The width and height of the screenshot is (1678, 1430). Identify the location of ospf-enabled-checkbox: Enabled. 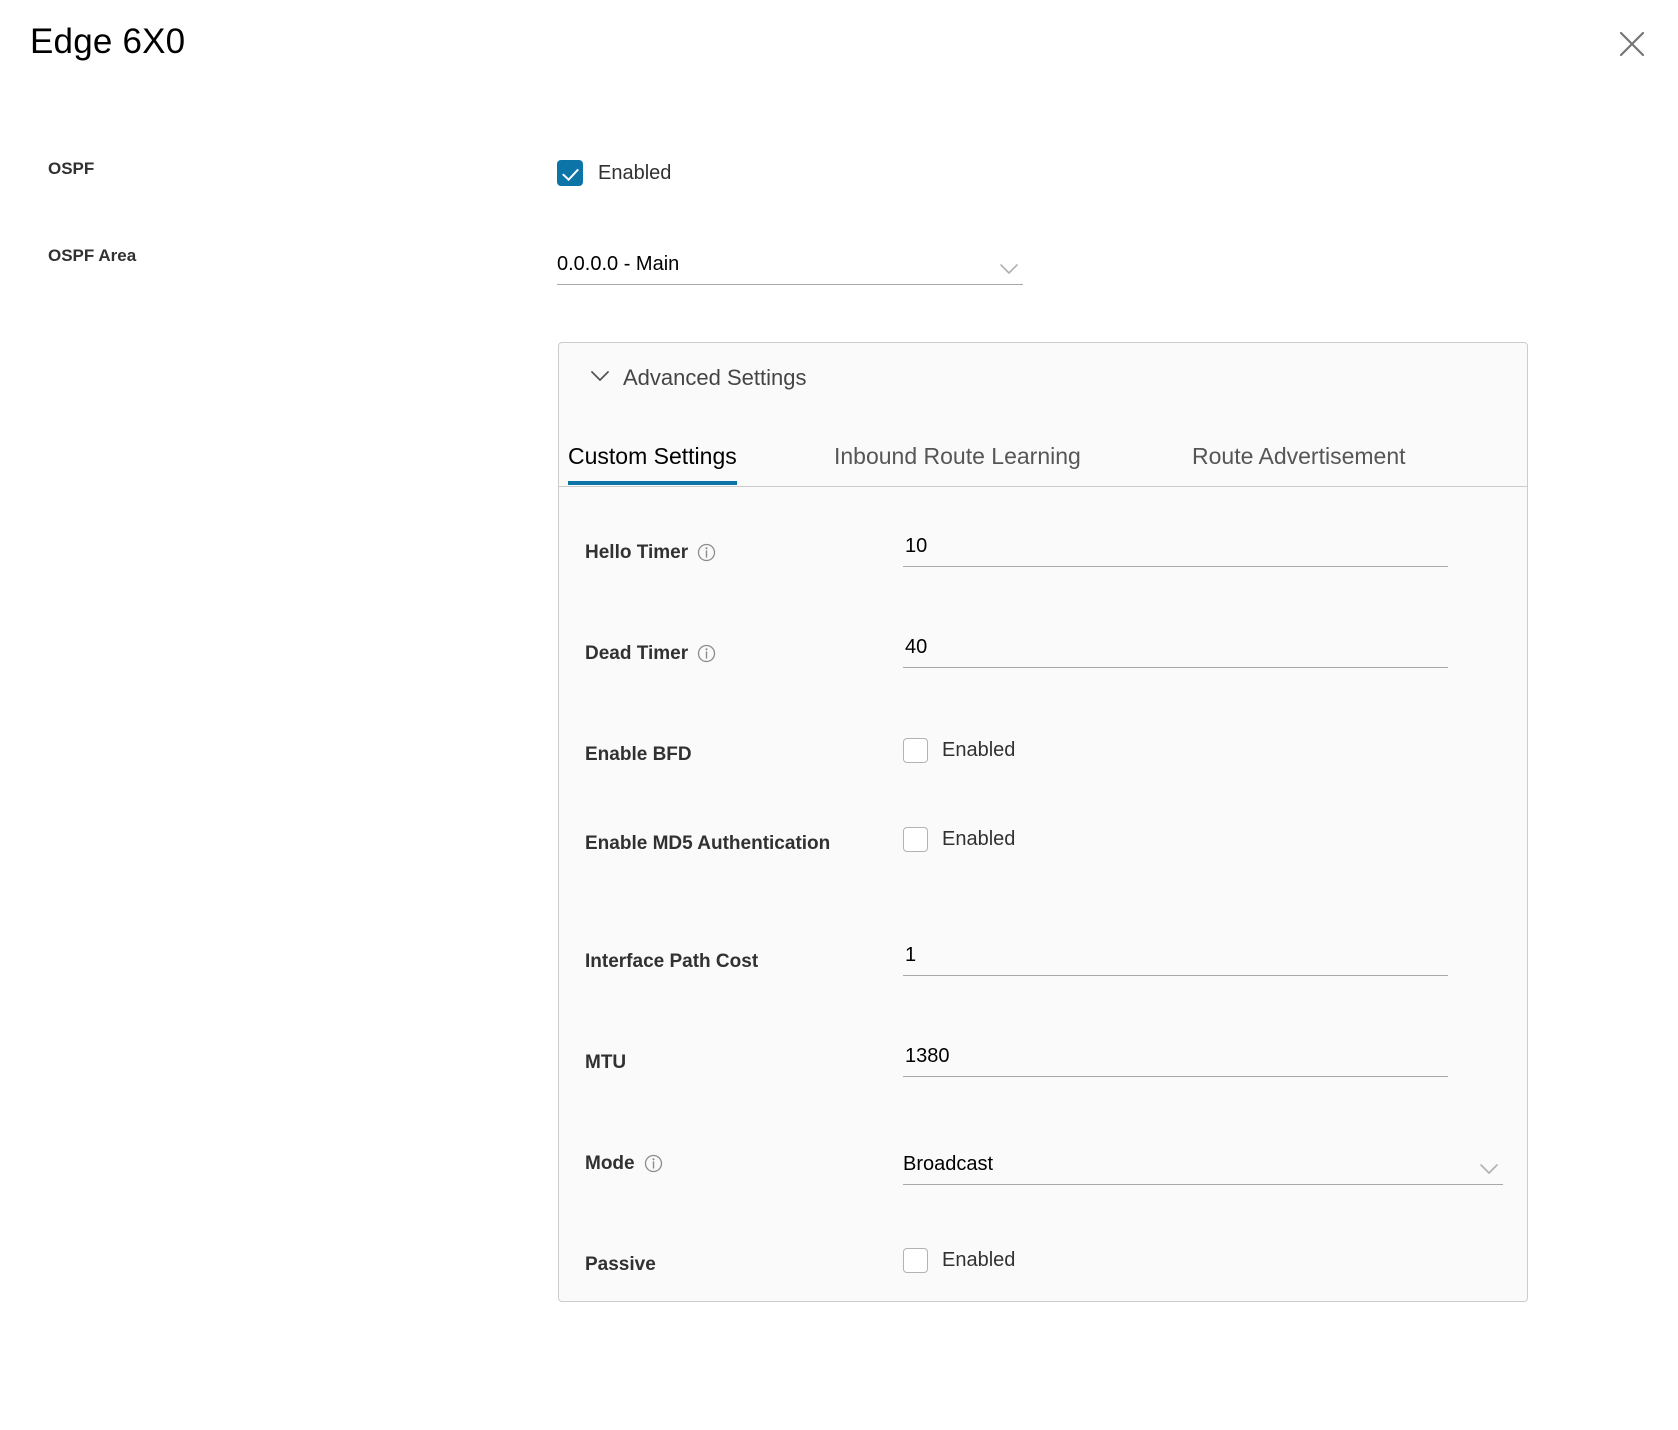
(614, 173).